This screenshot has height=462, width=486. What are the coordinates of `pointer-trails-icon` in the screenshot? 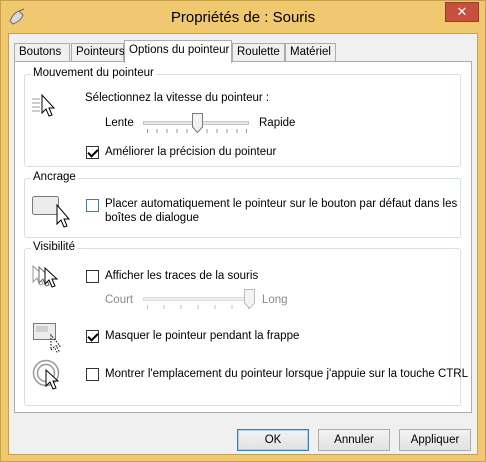 It's located at (45, 276).